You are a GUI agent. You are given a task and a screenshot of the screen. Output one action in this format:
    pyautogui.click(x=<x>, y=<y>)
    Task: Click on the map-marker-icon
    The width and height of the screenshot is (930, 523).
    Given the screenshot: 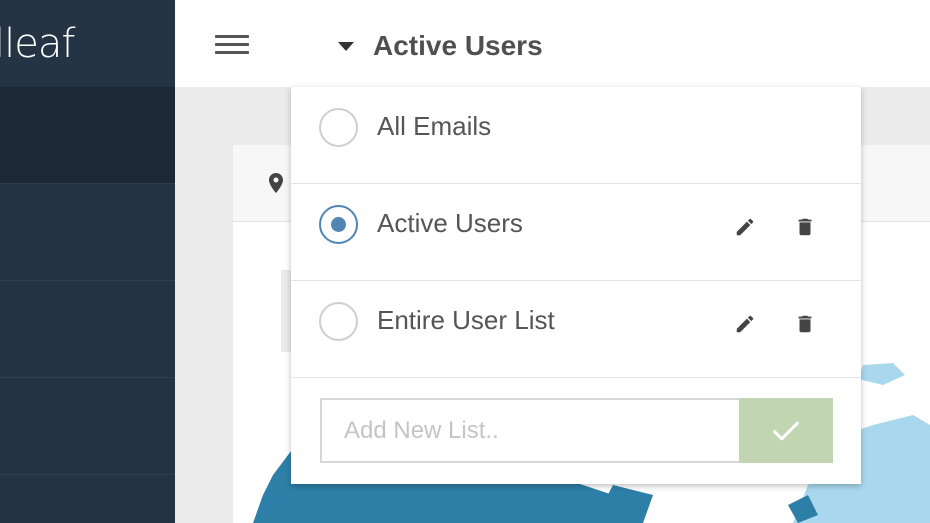 What is the action you would take?
    pyautogui.click(x=276, y=183)
    